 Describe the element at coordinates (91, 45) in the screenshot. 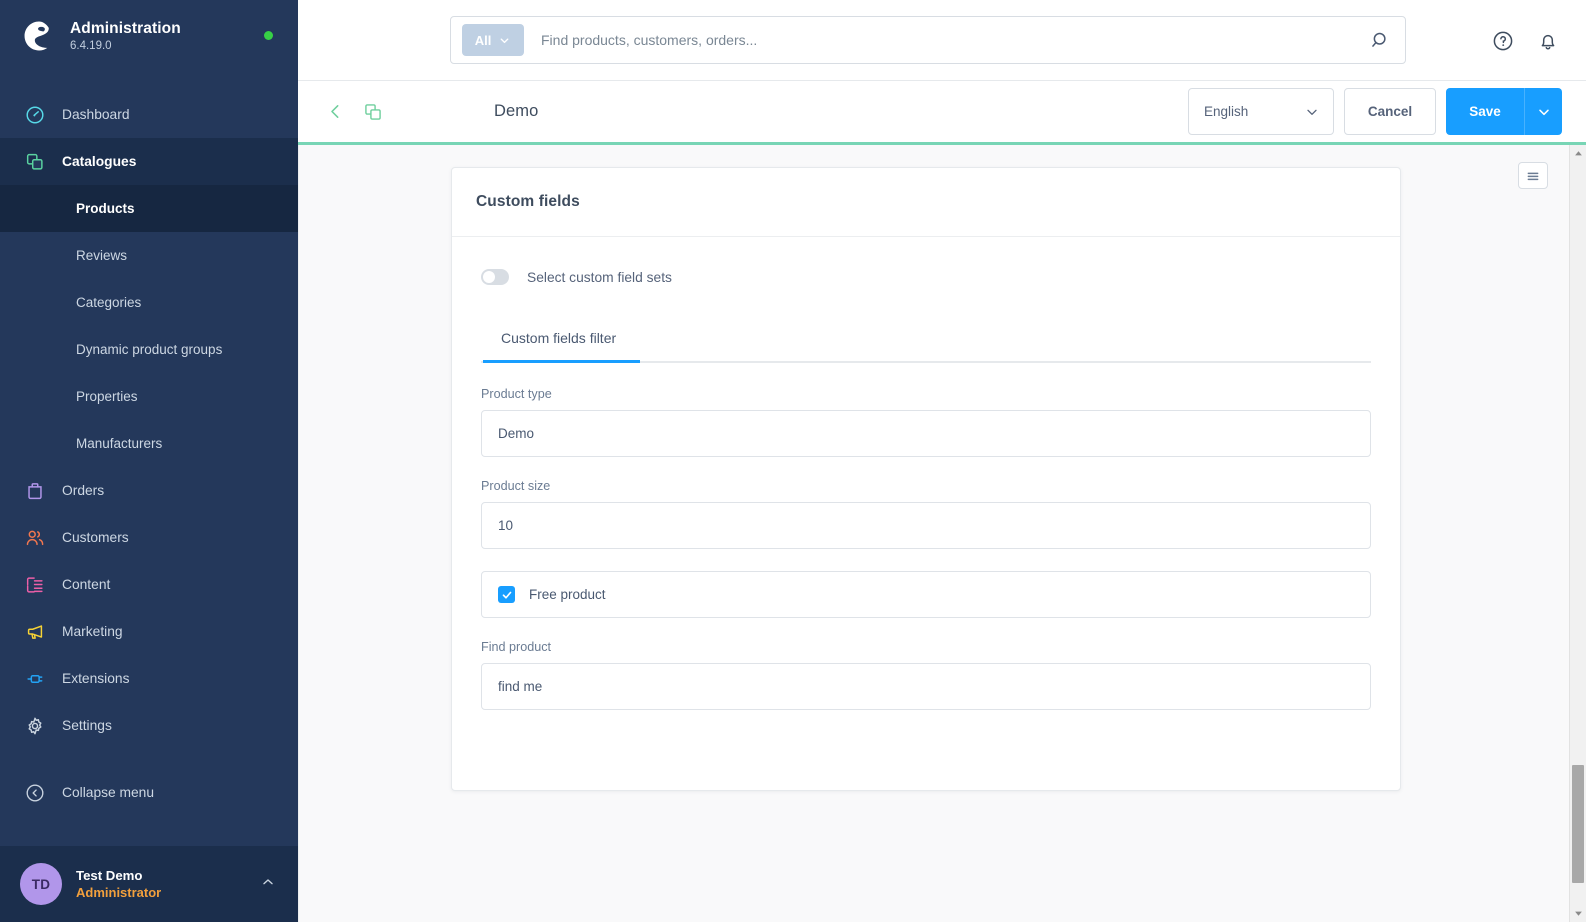

I see `brand-version: 6.4.19.0` at that location.